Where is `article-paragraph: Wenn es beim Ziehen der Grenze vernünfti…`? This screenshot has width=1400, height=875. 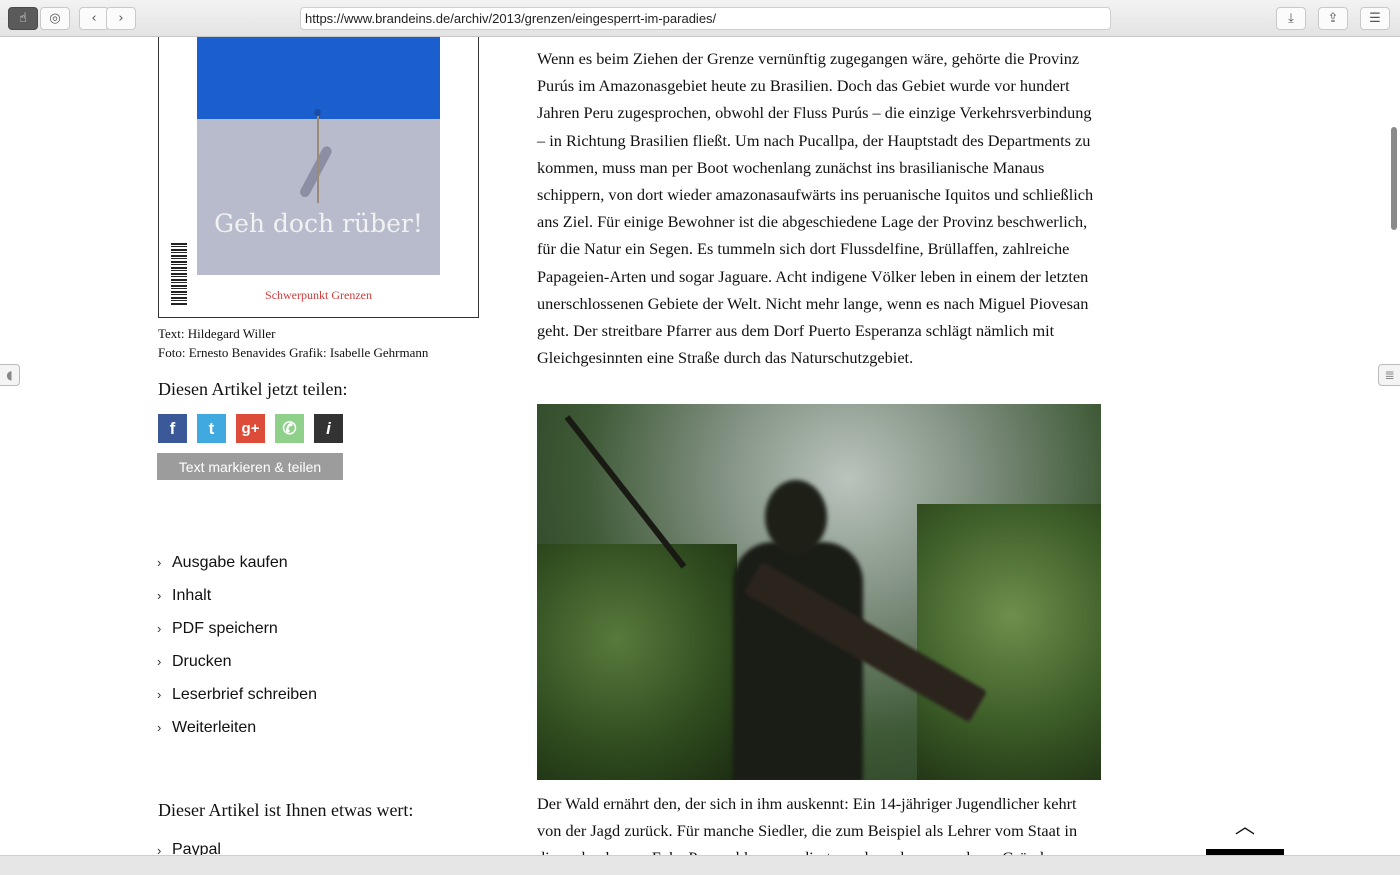 article-paragraph: Wenn es beim Ziehen der Grenze vernünfti… is located at coordinates (815, 208).